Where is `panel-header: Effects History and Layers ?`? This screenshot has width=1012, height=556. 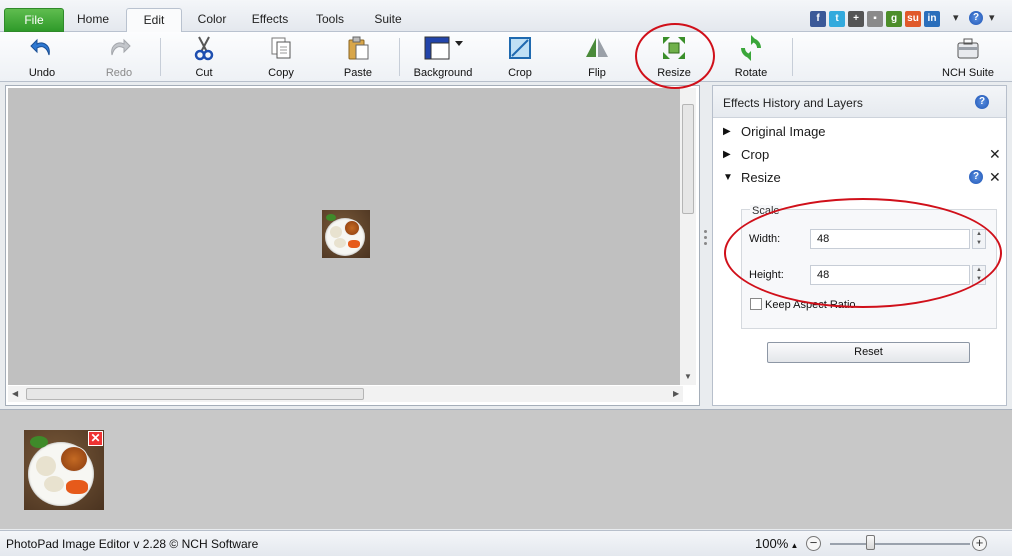 panel-header: Effects History and Layers ? is located at coordinates (859, 102).